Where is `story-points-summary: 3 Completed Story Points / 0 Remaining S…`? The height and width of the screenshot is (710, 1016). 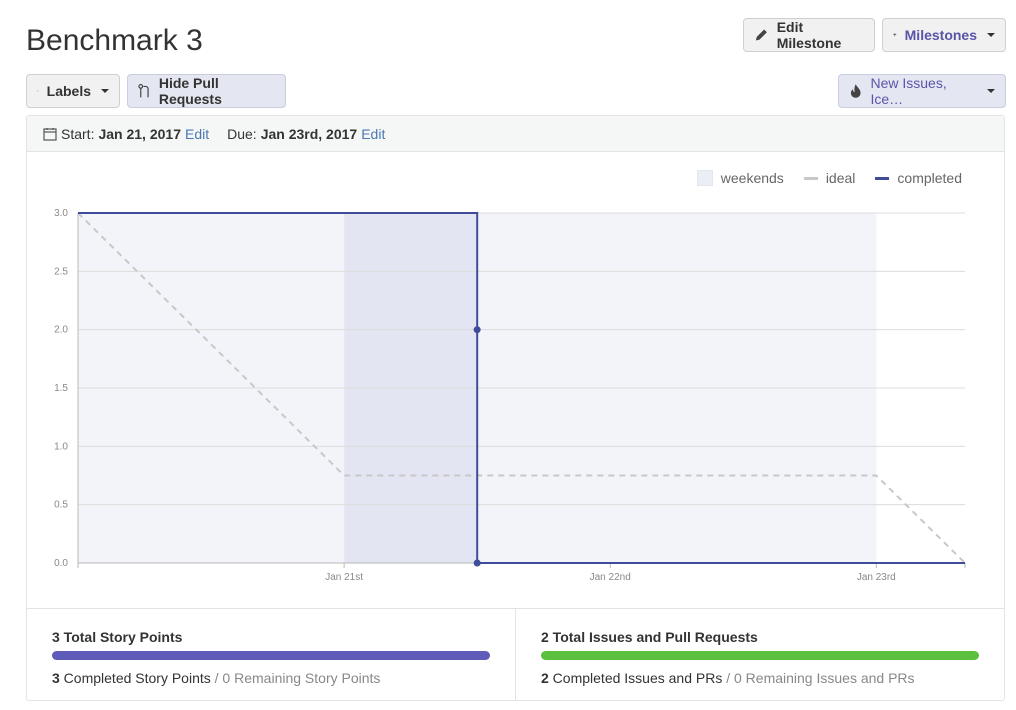 story-points-summary: 3 Completed Story Points / 0 Remaining S… is located at coordinates (216, 678).